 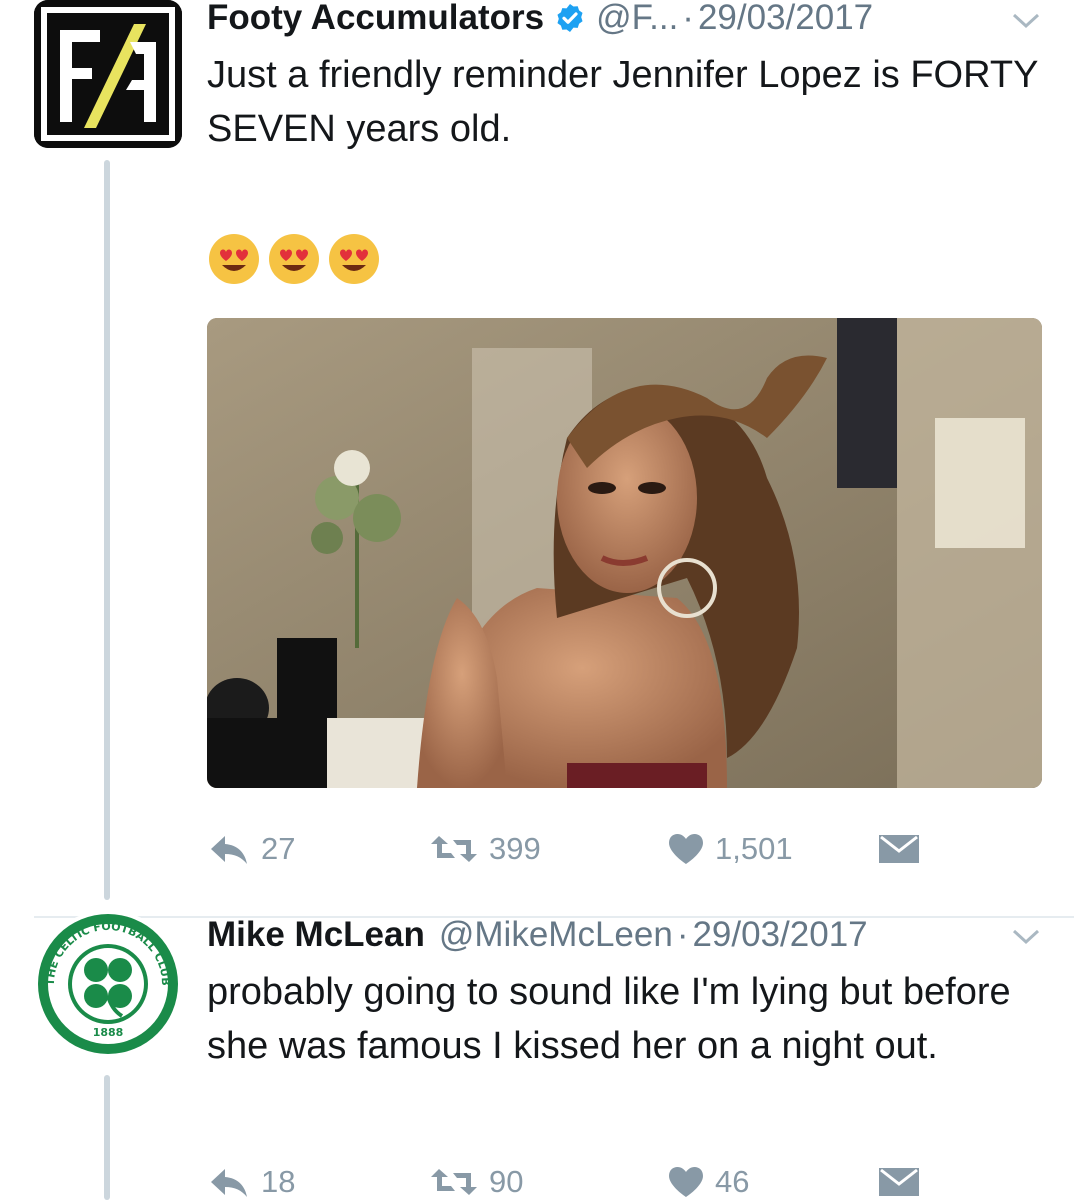 I want to click on avatar-mike-mclean: THE CELTIC FOOTBALL CLUB 1888, so click(x=108, y=984).